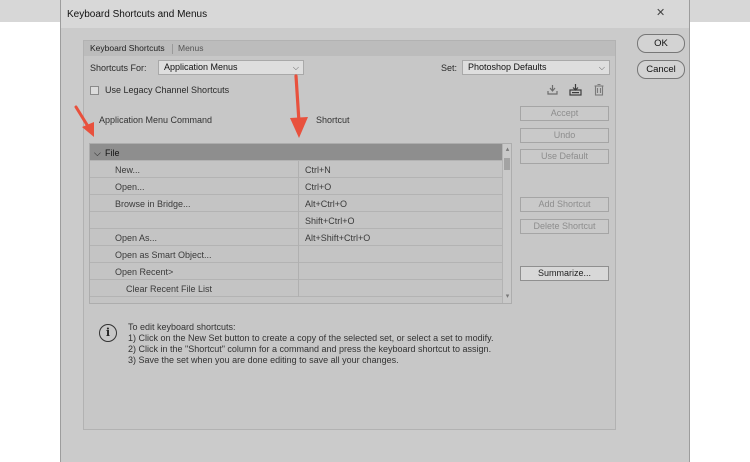 The image size is (750, 462). Describe the element at coordinates (564, 135) in the screenshot. I see `undo-button: Undo` at that location.